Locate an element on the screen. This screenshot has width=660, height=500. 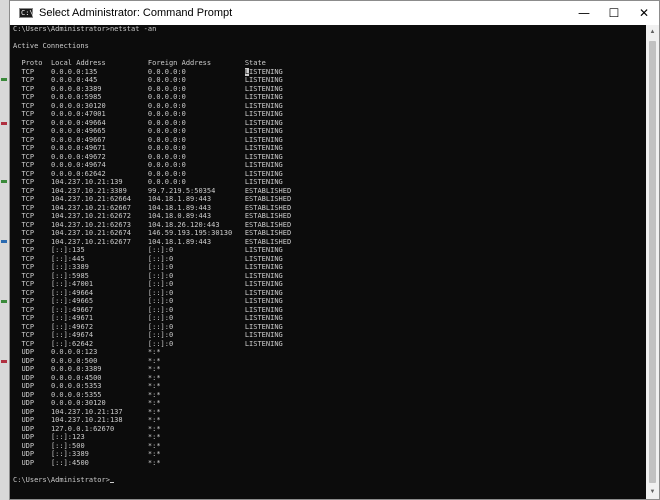
local-address-cell: [::]:49674 is located at coordinates (99, 335).